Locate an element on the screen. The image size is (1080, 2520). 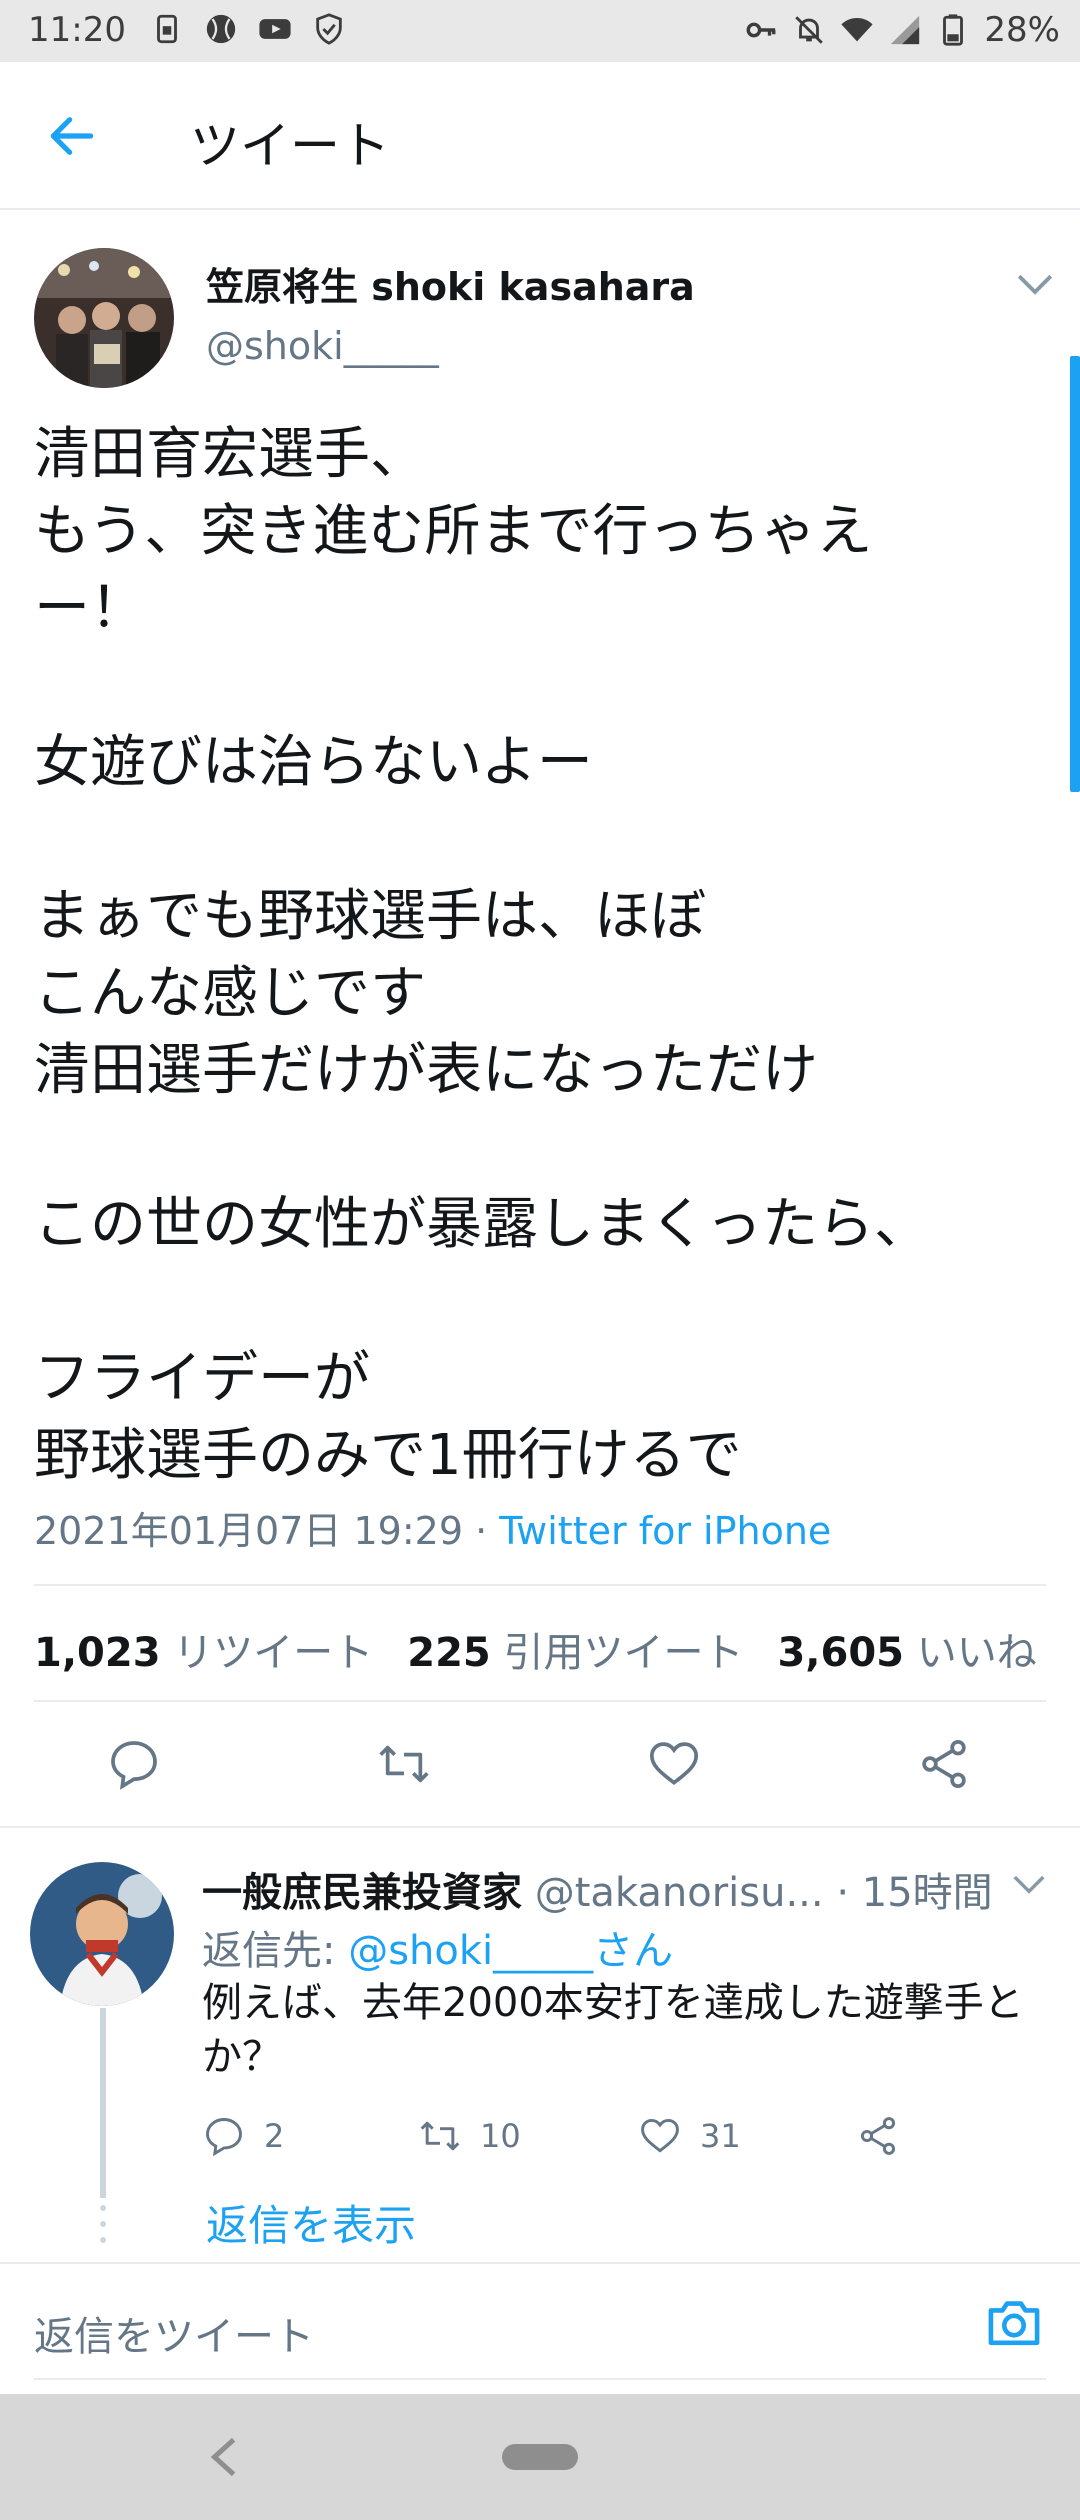
ball-icon is located at coordinates (221, 29).